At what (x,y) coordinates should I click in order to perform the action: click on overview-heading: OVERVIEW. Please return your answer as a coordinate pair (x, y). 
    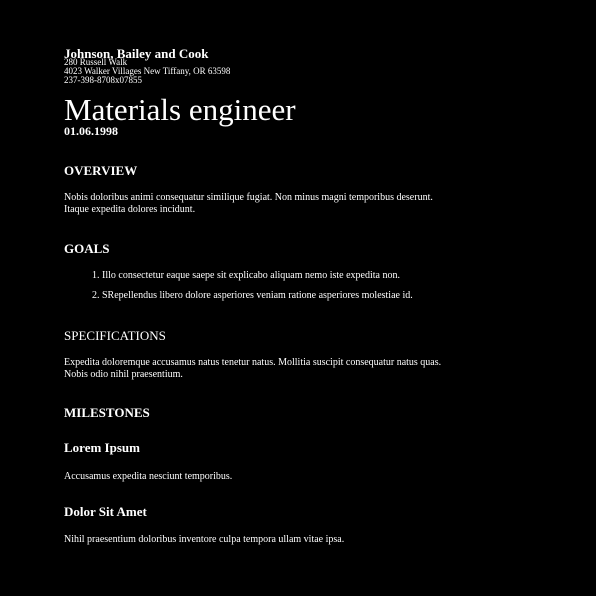
    Looking at the image, I should click on (101, 170).